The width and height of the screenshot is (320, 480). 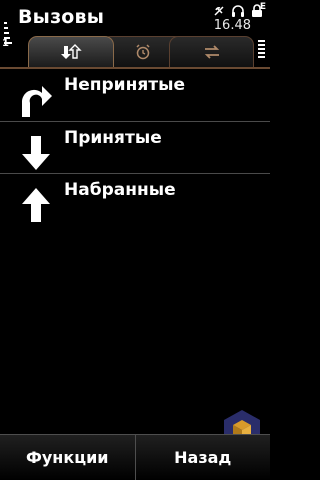 I want to click on call-arrows-icon, so click(x=71, y=51).